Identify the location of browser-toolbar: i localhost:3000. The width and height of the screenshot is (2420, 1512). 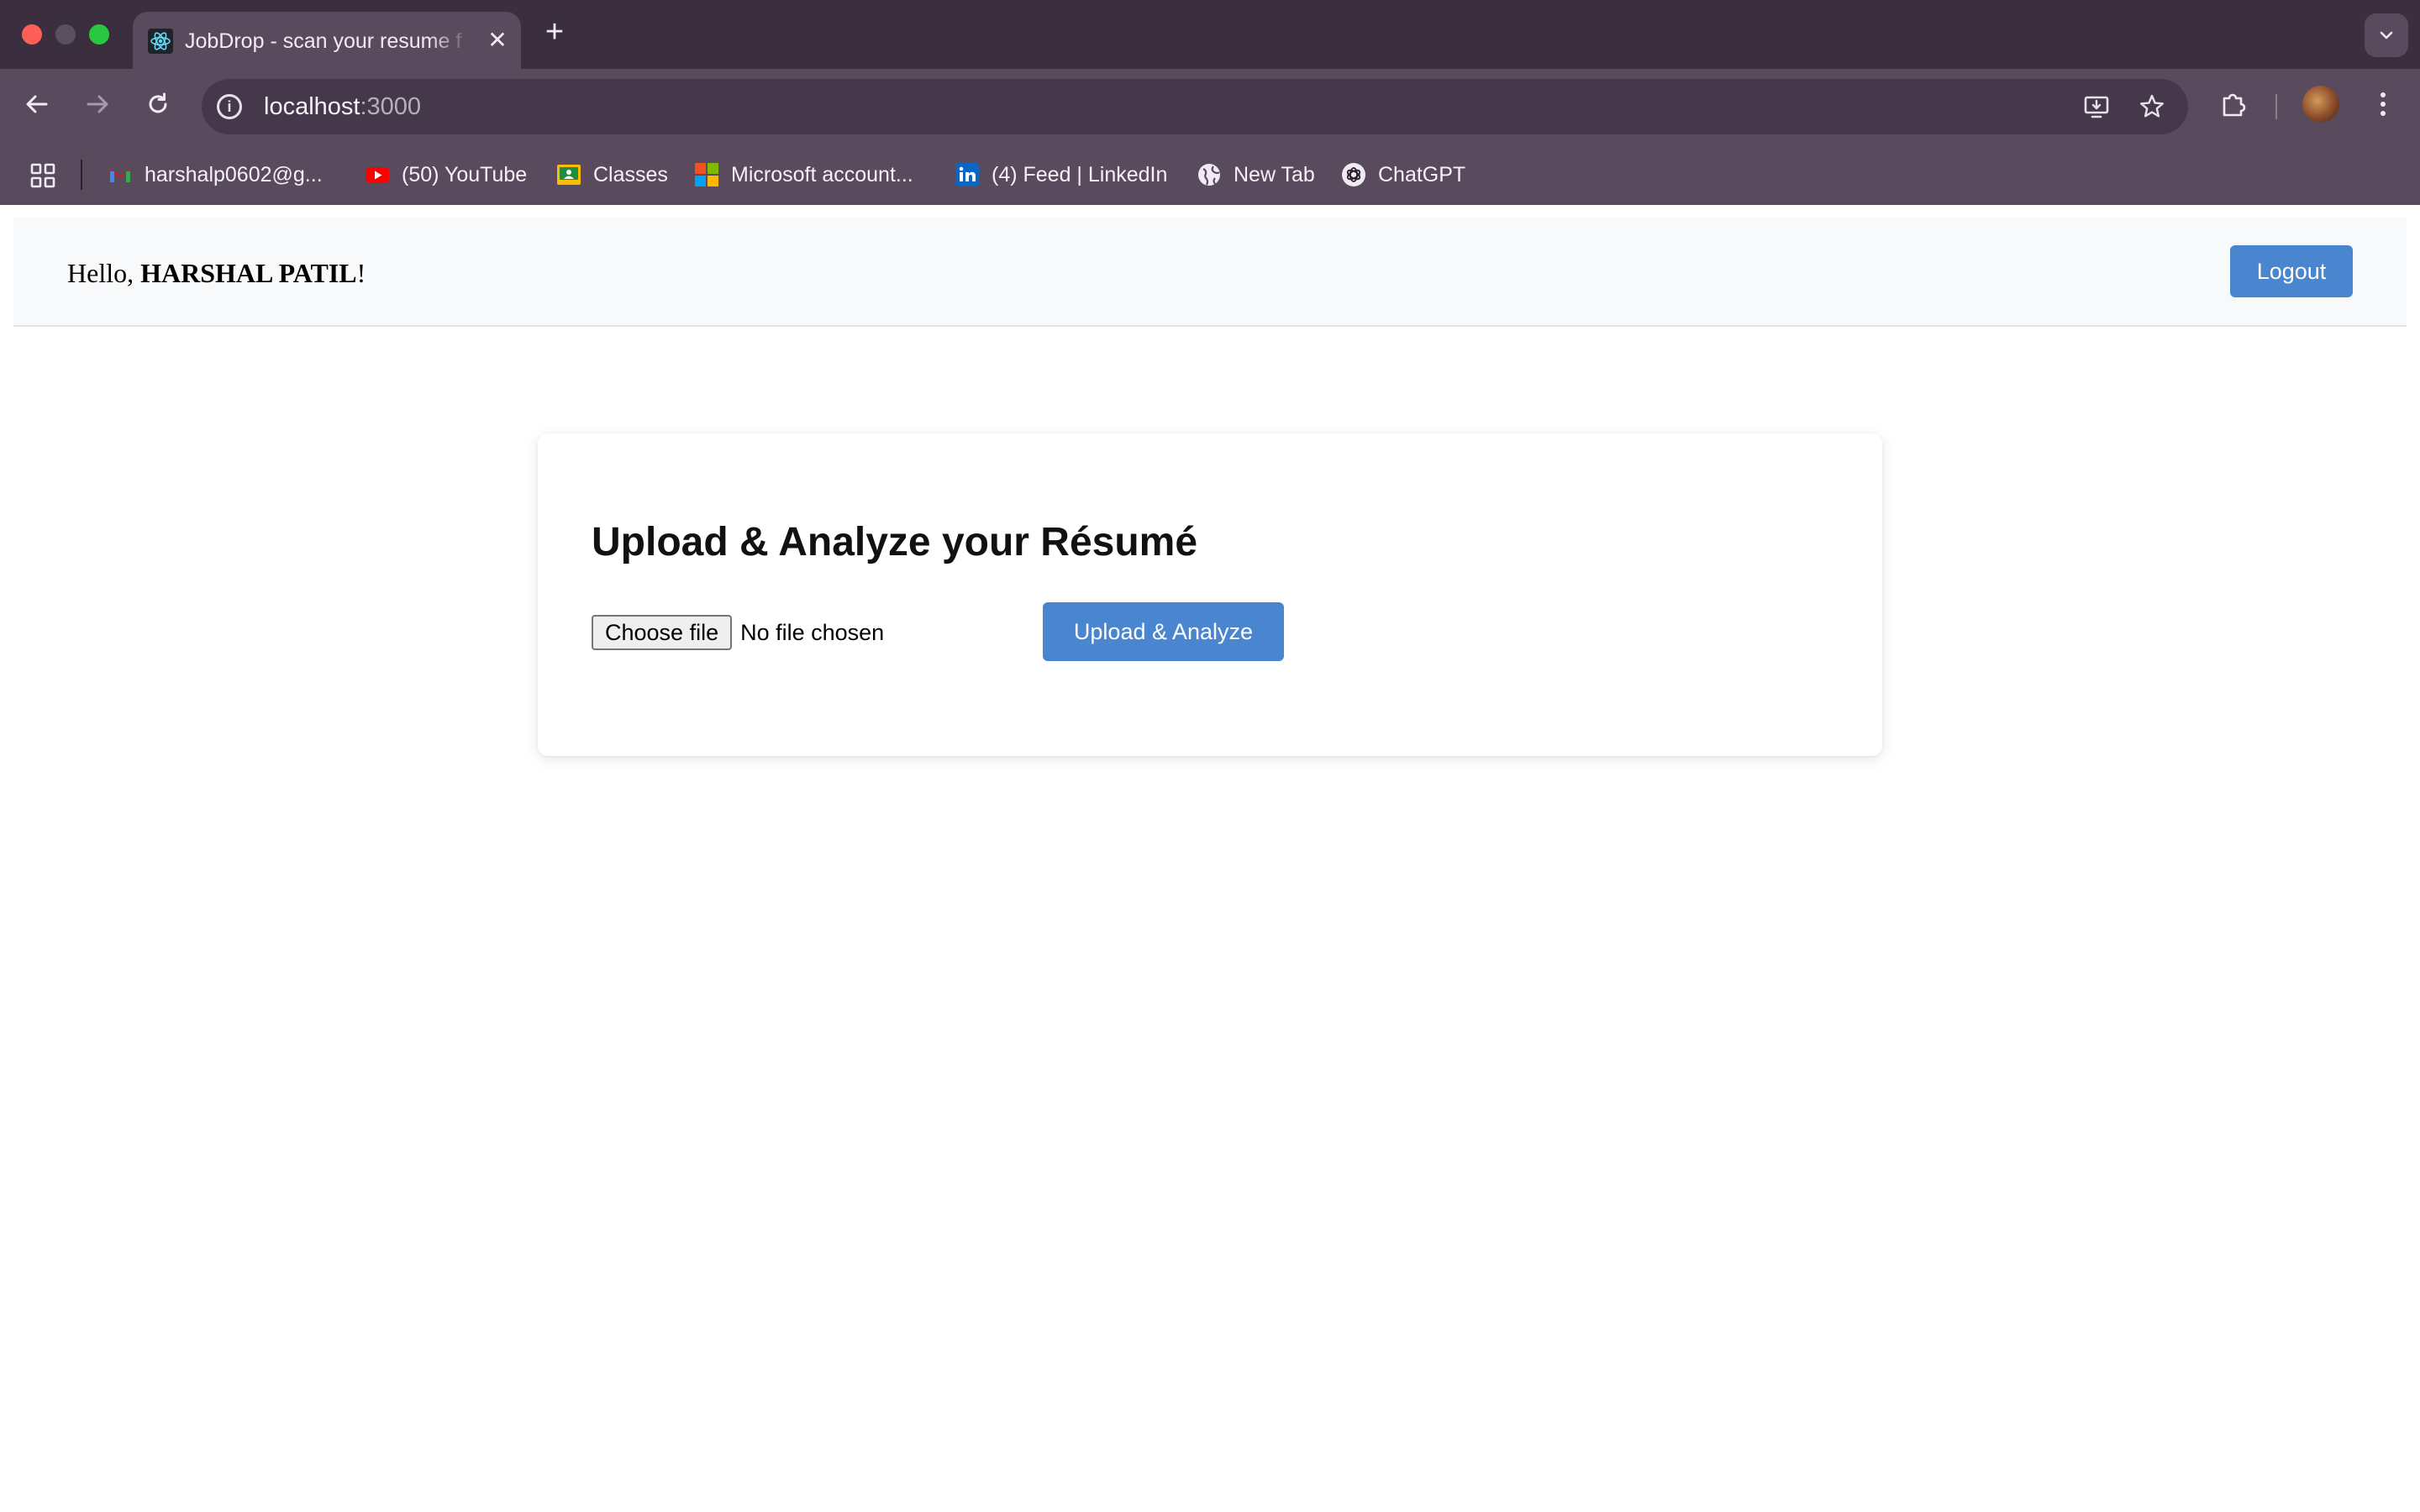
(1210, 103).